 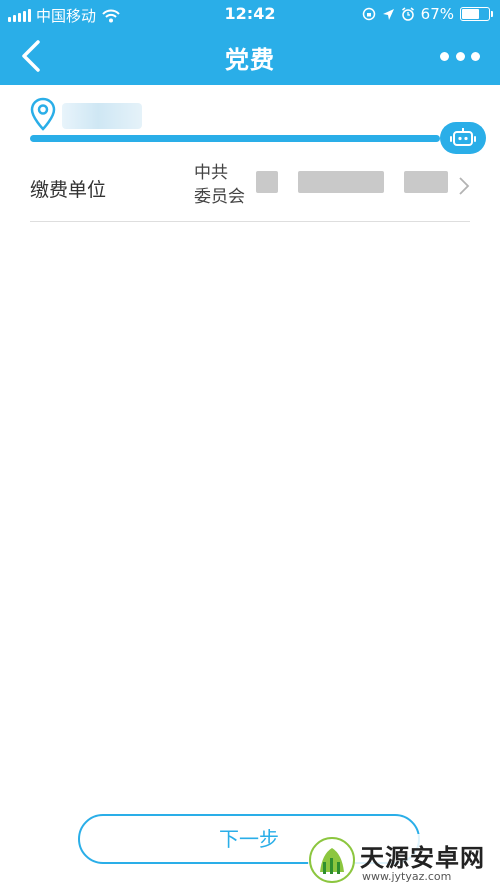 What do you see at coordinates (407, 876) in the screenshot?
I see `watermark-url: www.jytyaz.com` at bounding box center [407, 876].